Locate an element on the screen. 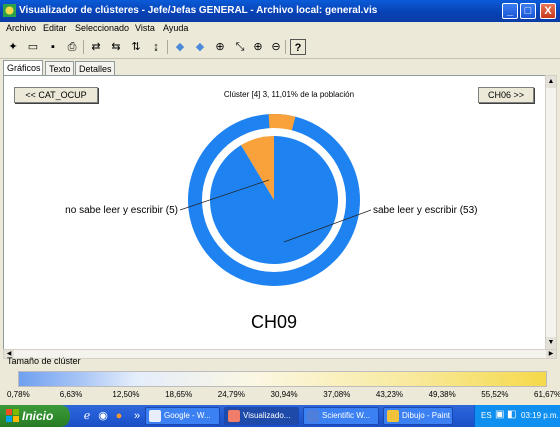 This screenshot has height=427, width=560. size-tick-label: 12,50% is located at coordinates (126, 394).